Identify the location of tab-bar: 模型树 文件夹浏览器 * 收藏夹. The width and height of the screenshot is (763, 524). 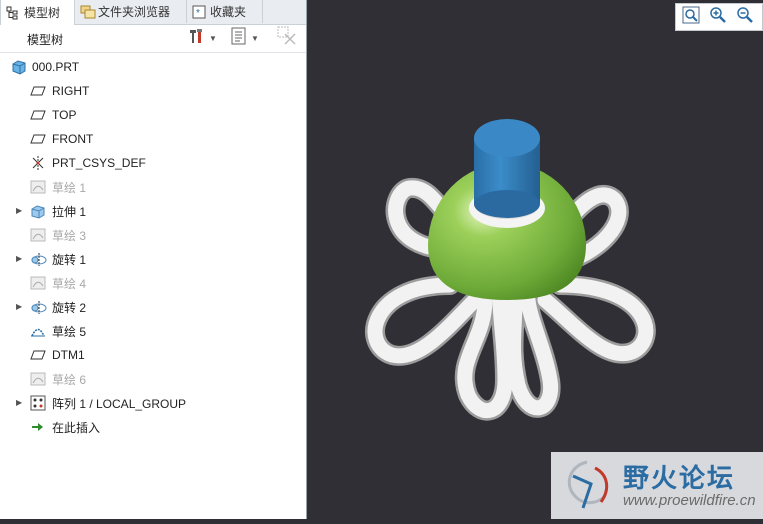
(153, 12).